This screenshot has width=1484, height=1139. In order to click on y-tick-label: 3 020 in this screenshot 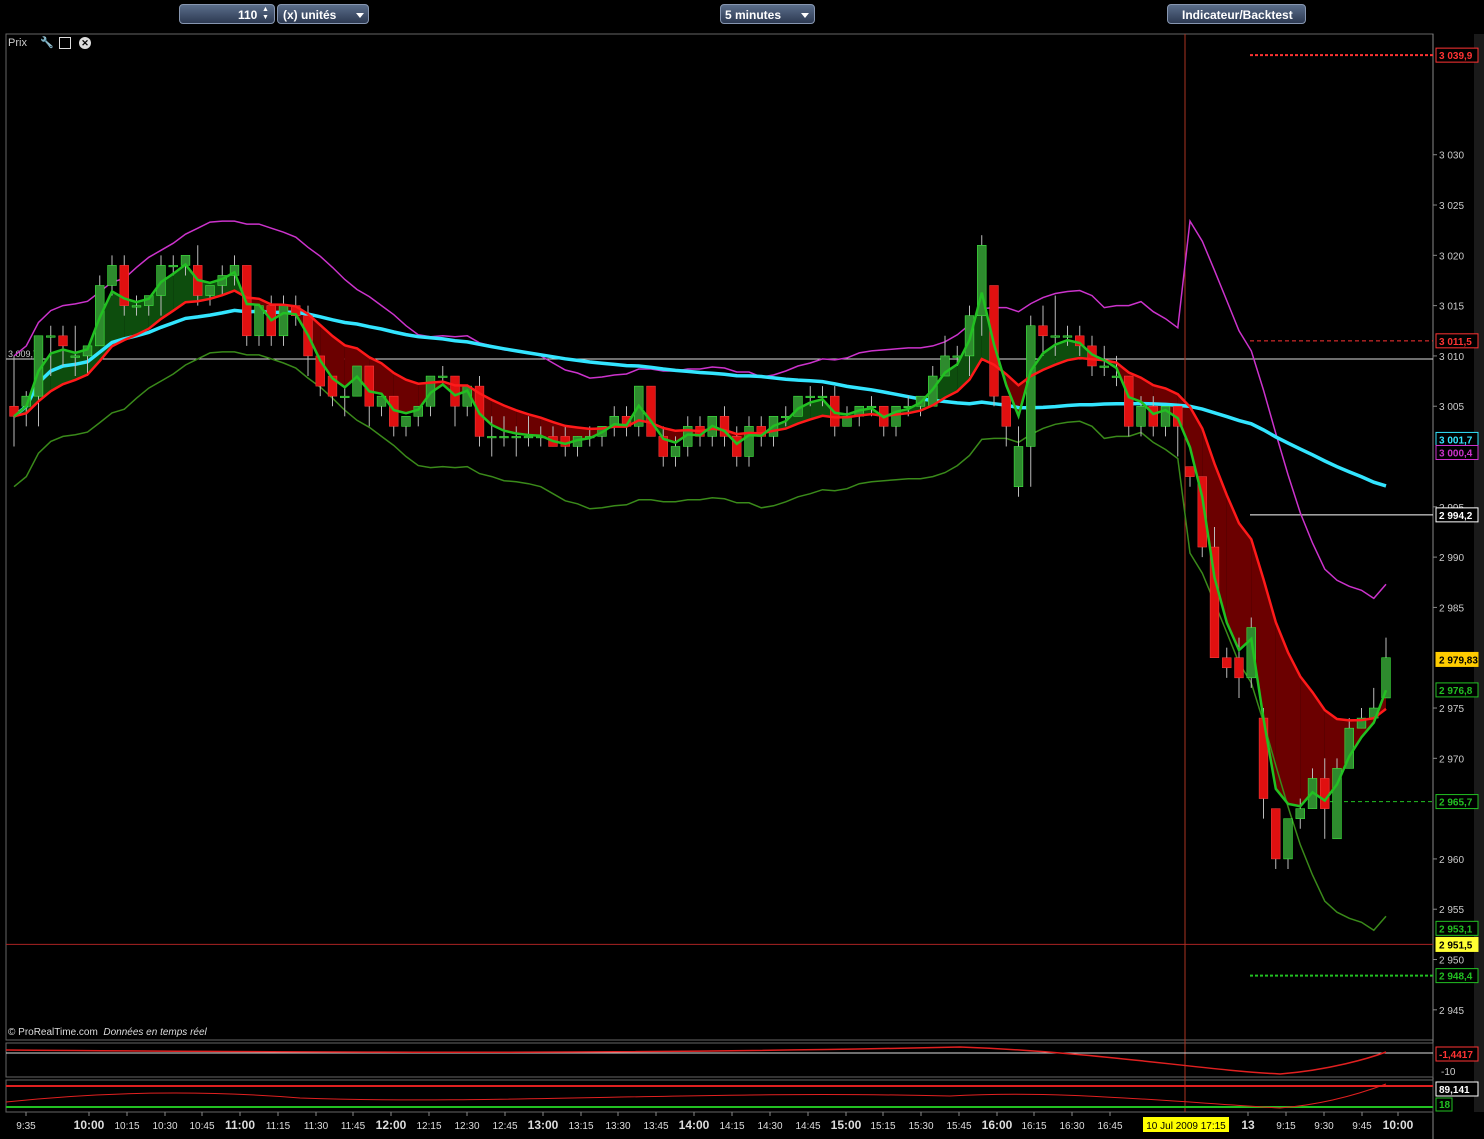, I will do `click(1451, 256)`.